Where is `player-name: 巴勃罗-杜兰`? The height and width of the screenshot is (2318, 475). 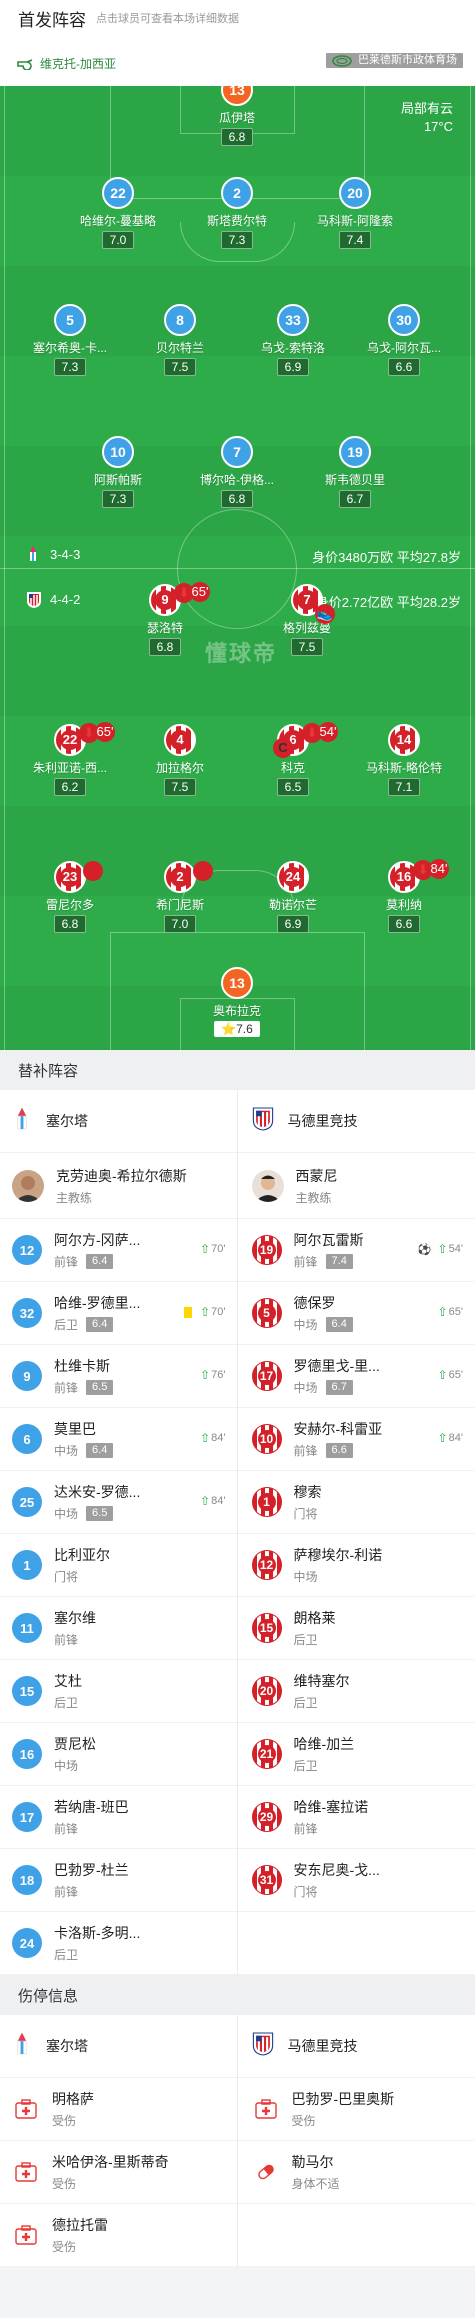 player-name: 巴勃罗-杜兰 is located at coordinates (91, 1870).